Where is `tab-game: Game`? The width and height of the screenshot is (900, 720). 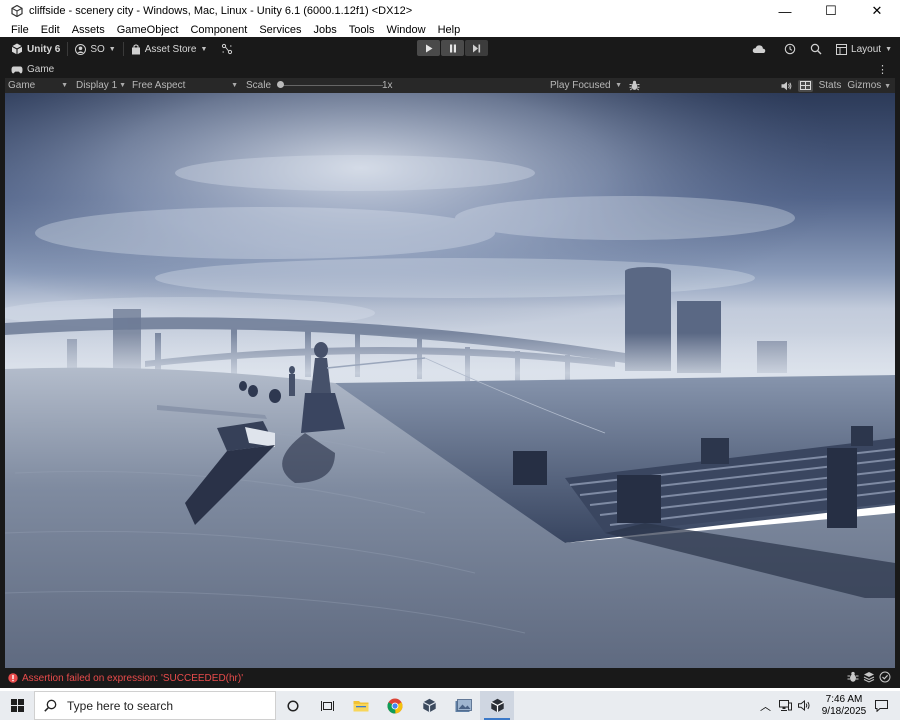
tab-game: Game is located at coordinates (27, 69).